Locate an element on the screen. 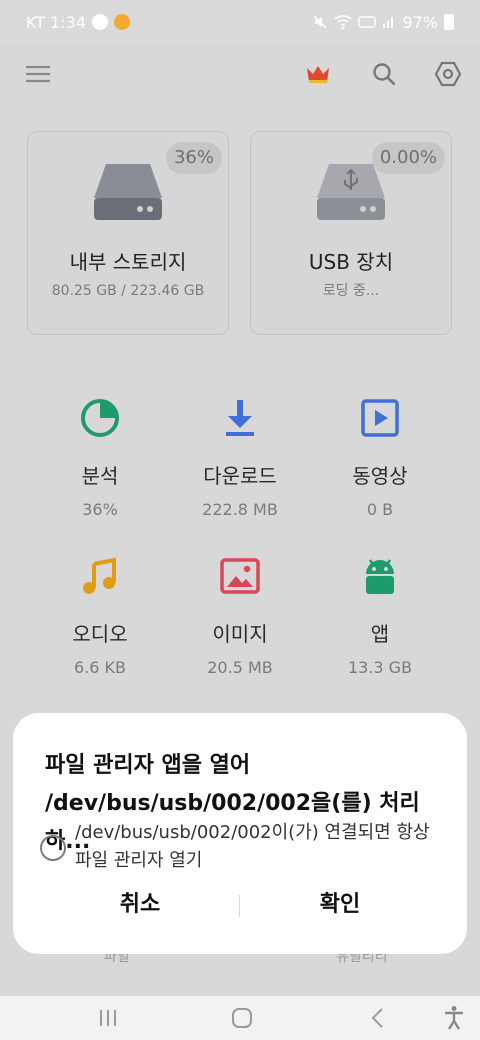 This screenshot has width=480, height=1040. search-icon is located at coordinates (384, 74).